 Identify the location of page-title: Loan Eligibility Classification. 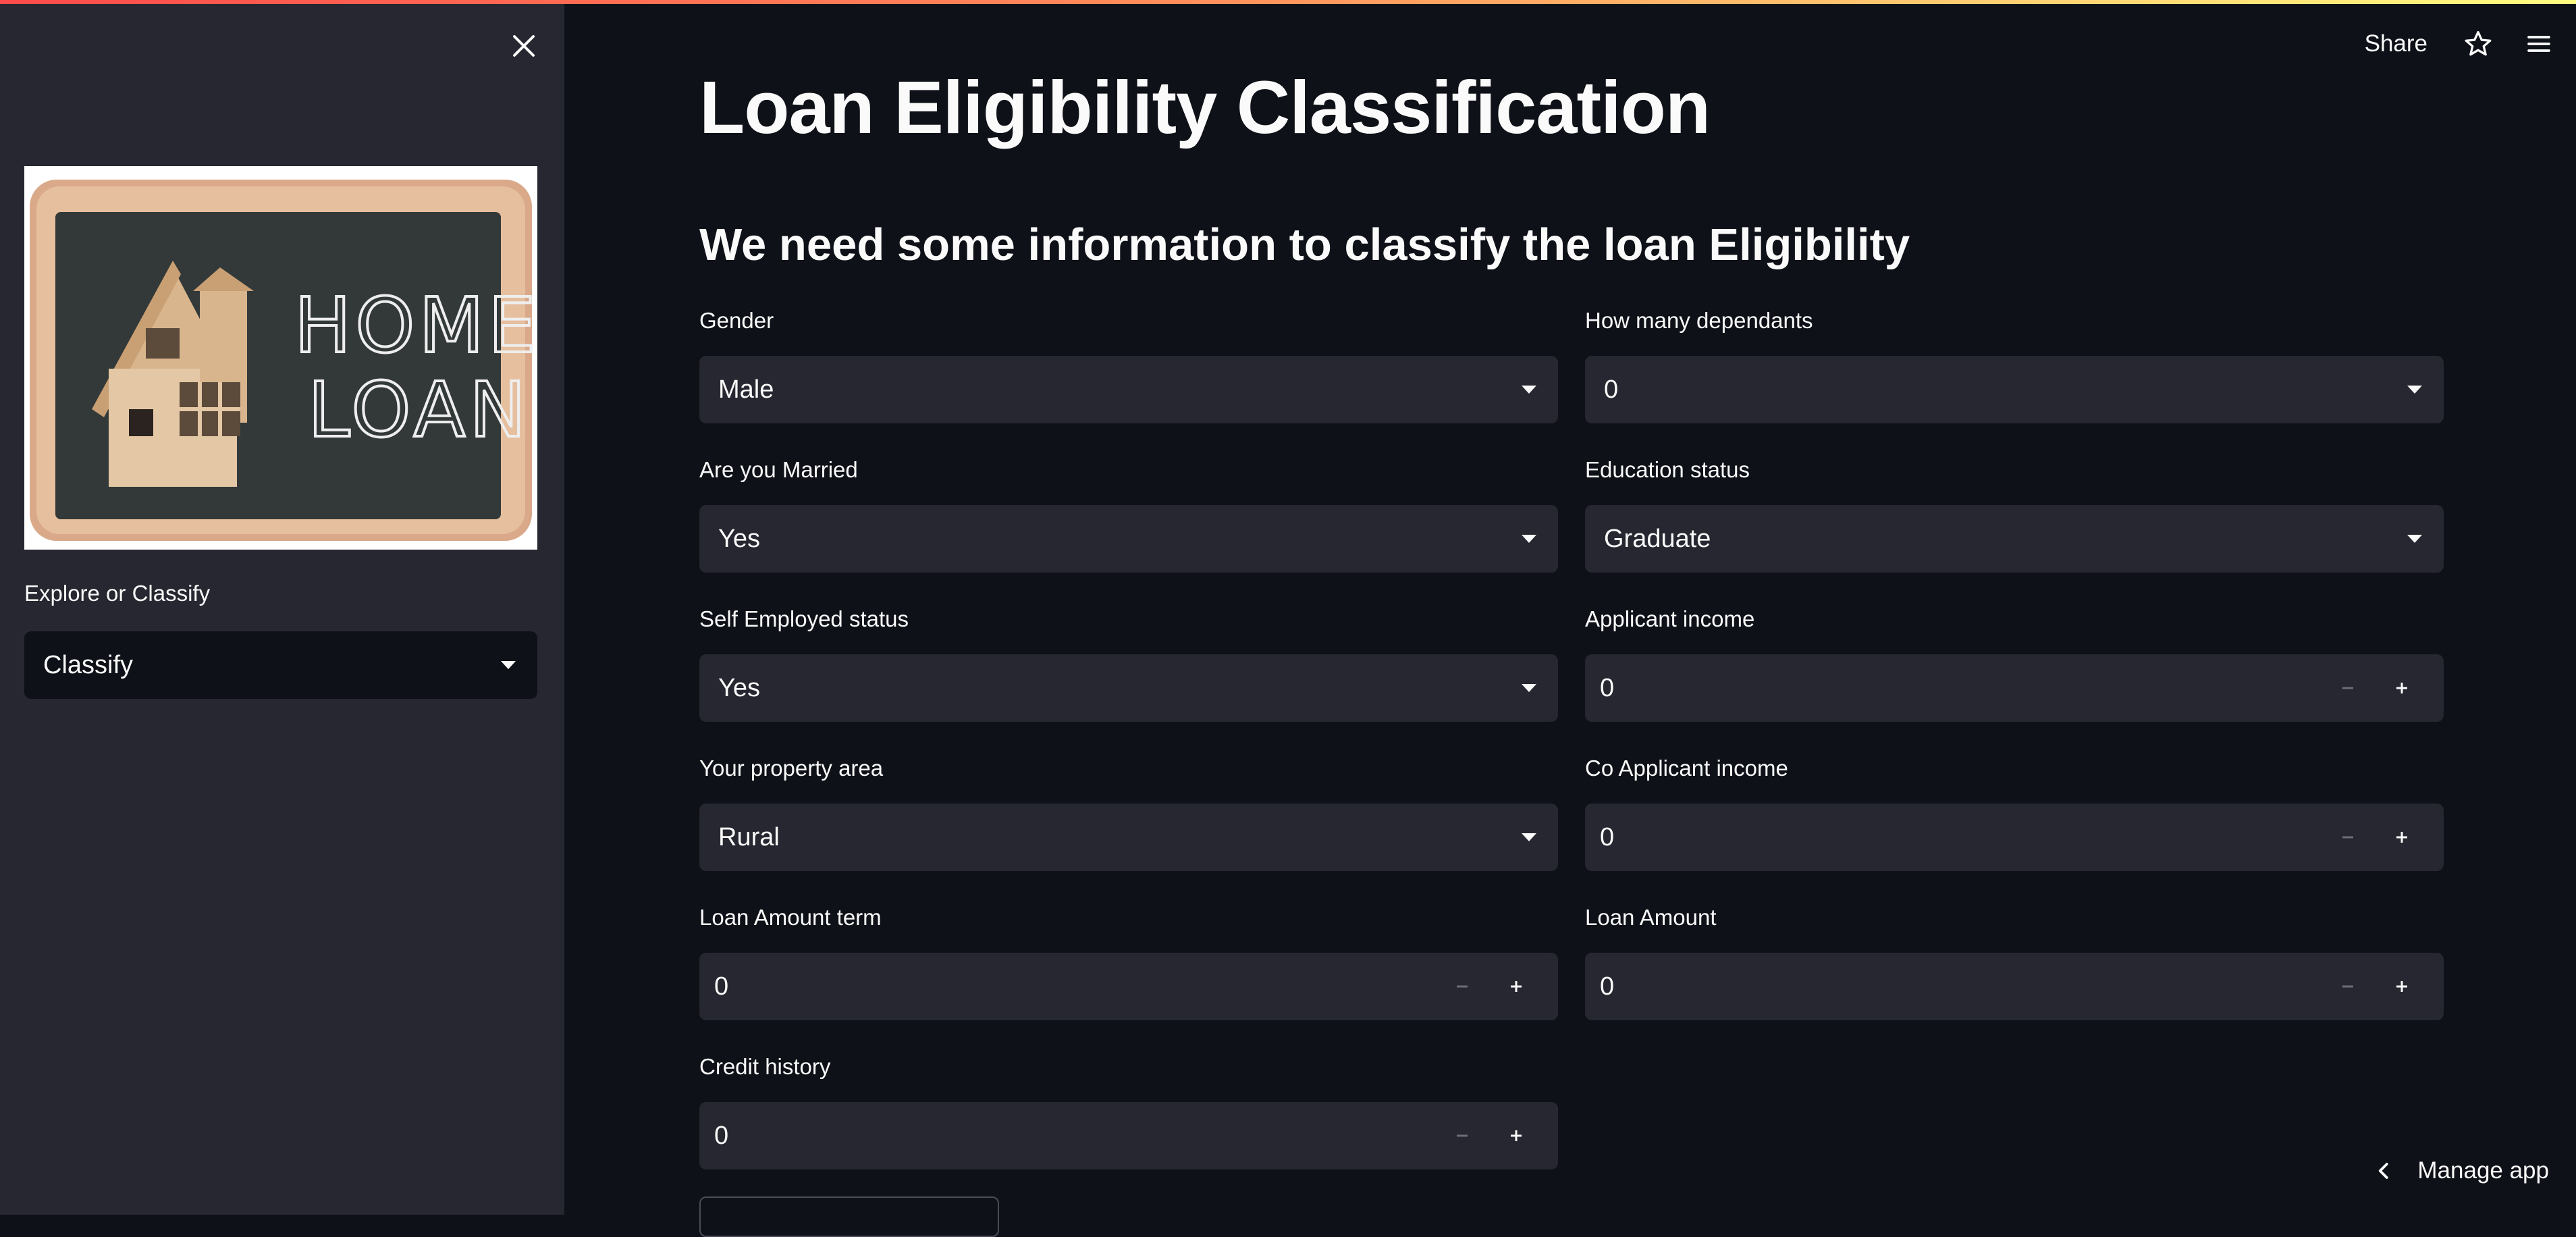
(1205, 107).